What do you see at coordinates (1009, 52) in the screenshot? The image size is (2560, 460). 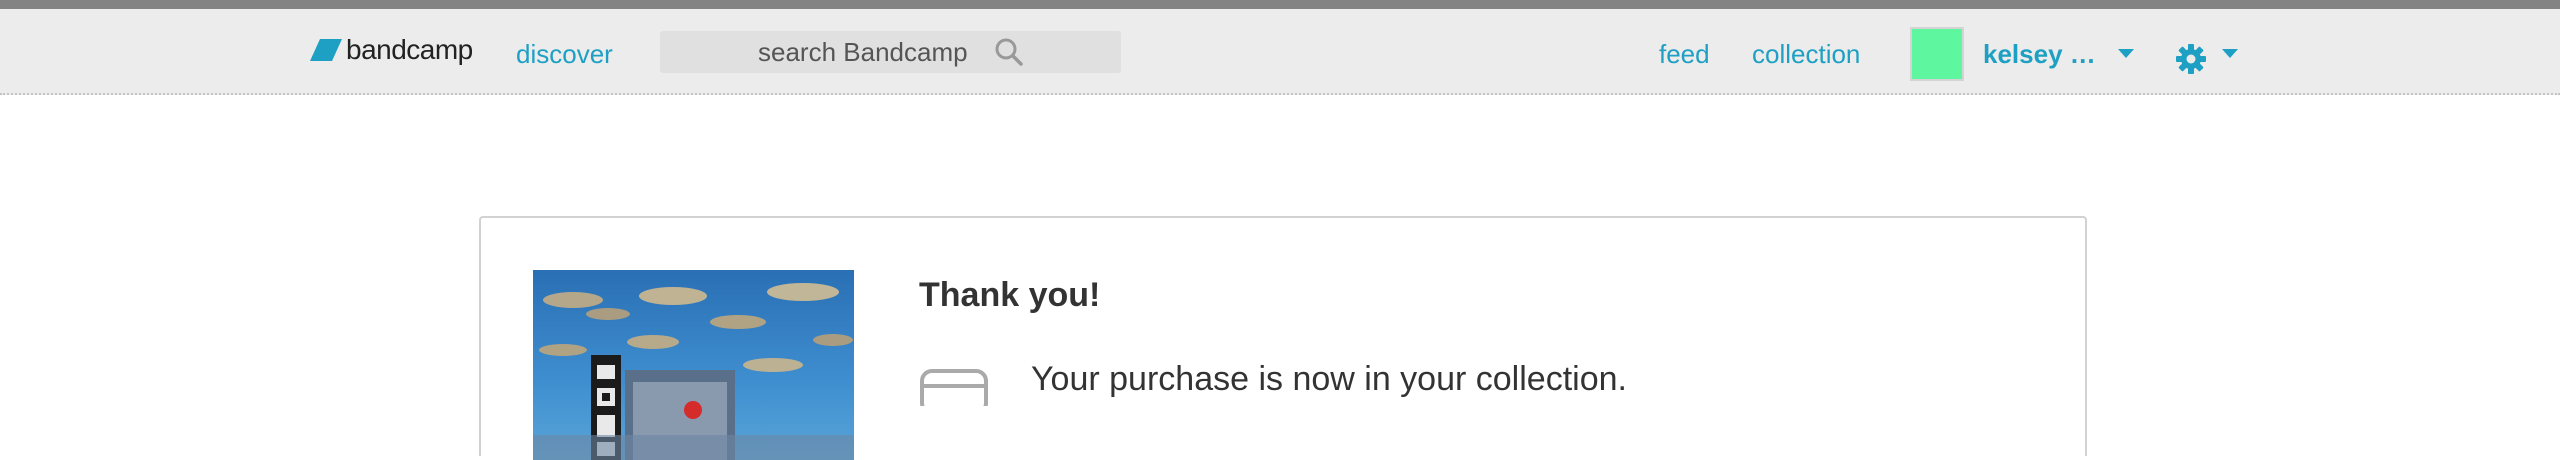 I see `search-icon` at bounding box center [1009, 52].